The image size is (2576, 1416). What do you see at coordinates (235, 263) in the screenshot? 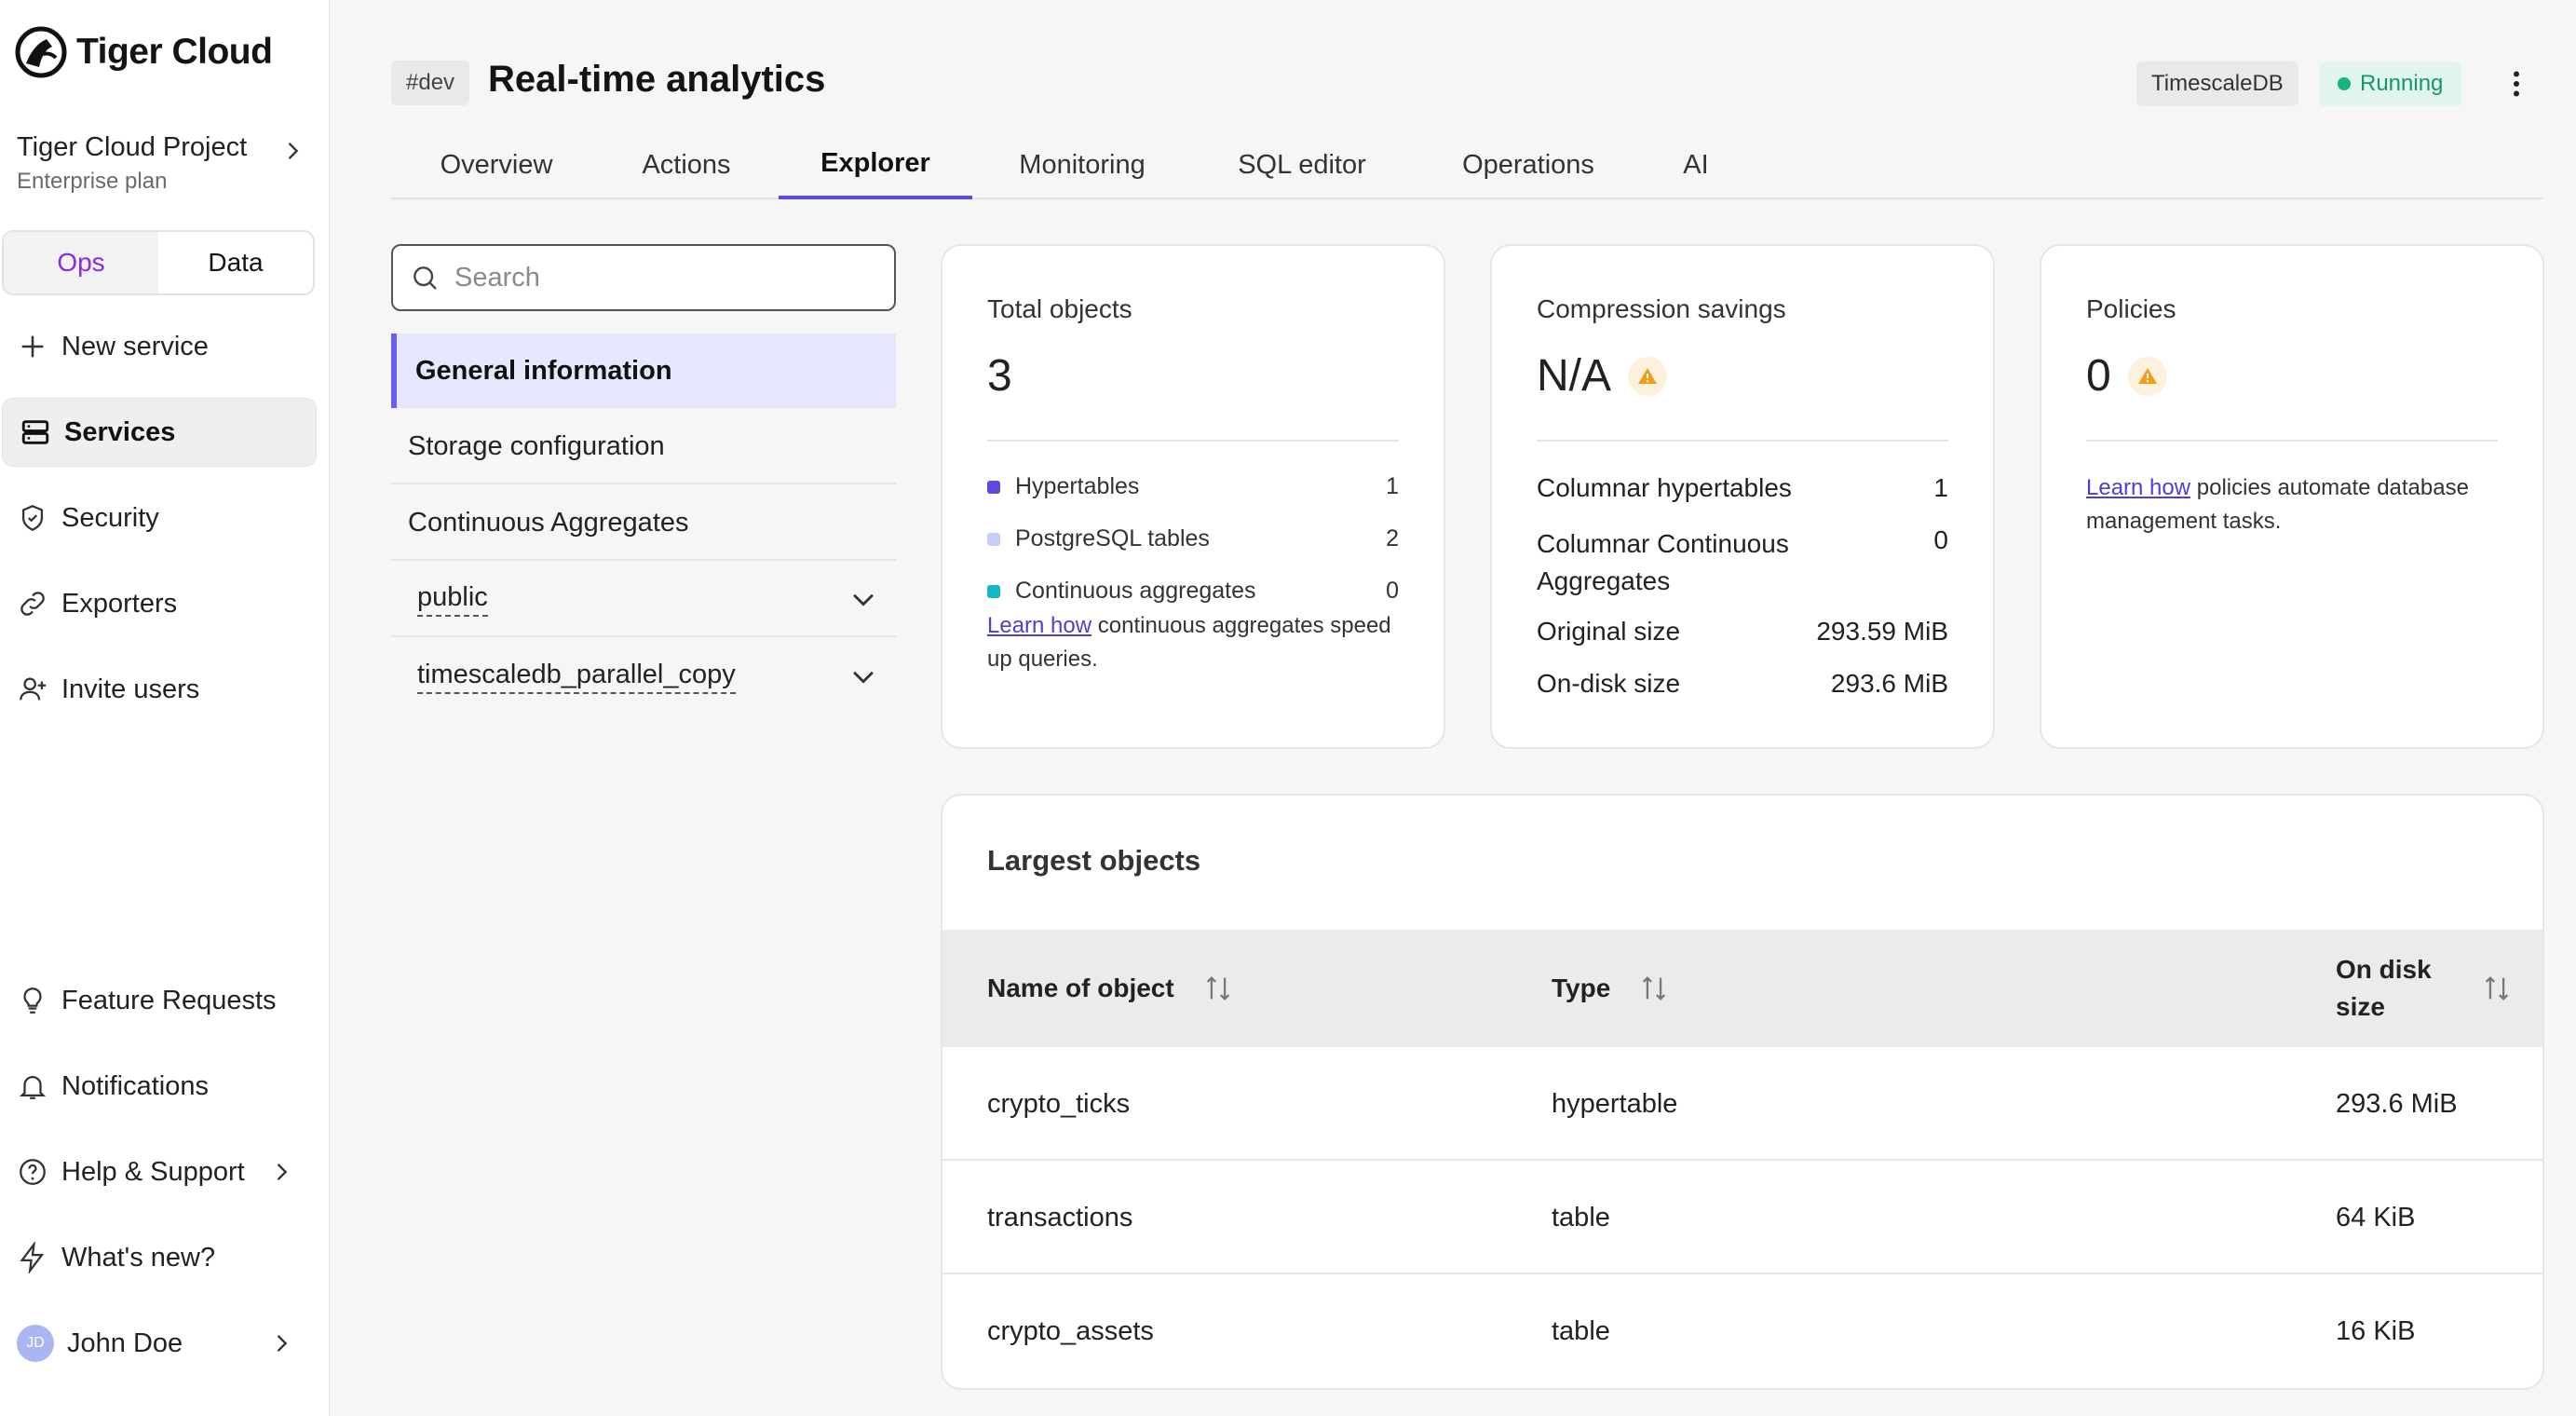
I see `data-toggle-button: Data` at bounding box center [235, 263].